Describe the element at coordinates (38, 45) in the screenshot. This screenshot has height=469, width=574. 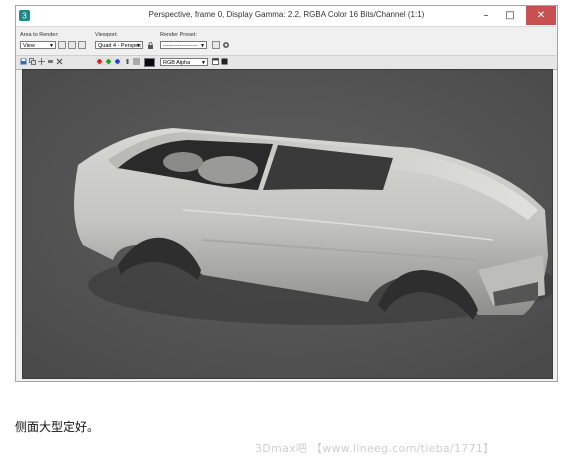
I see `area-to-render-dropdown: View ▼` at that location.